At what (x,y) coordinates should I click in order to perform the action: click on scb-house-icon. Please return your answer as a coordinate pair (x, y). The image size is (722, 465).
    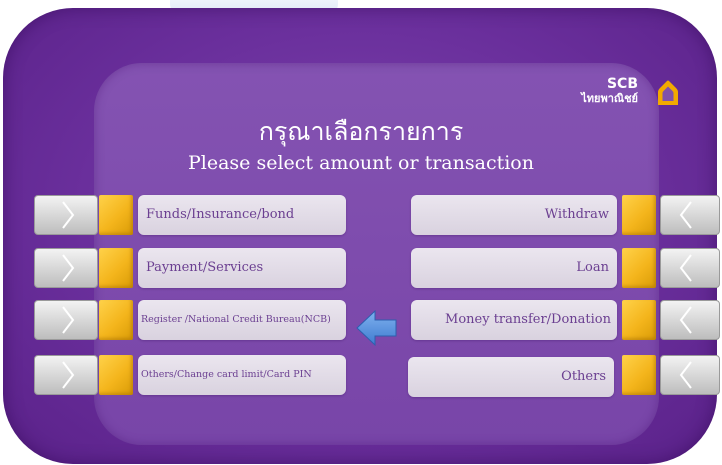
    Looking at the image, I should click on (668, 92).